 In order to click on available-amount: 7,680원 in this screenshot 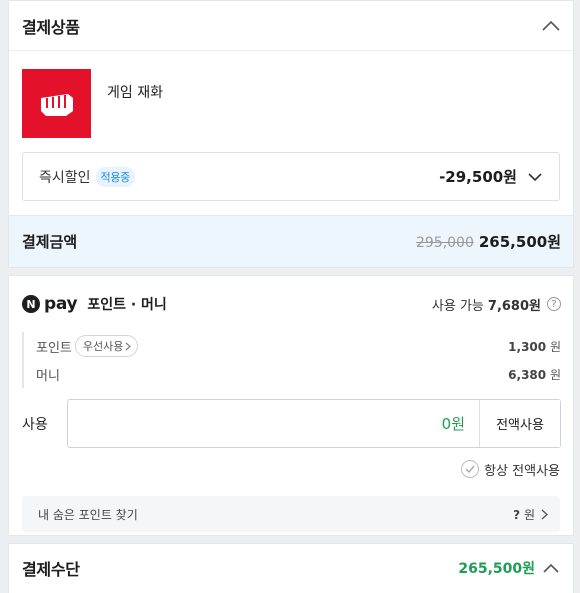, I will do `click(514, 306)`.